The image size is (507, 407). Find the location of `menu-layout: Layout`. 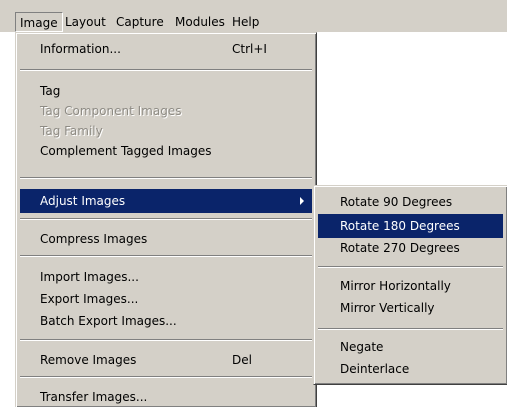

menu-layout: Layout is located at coordinates (85, 22).